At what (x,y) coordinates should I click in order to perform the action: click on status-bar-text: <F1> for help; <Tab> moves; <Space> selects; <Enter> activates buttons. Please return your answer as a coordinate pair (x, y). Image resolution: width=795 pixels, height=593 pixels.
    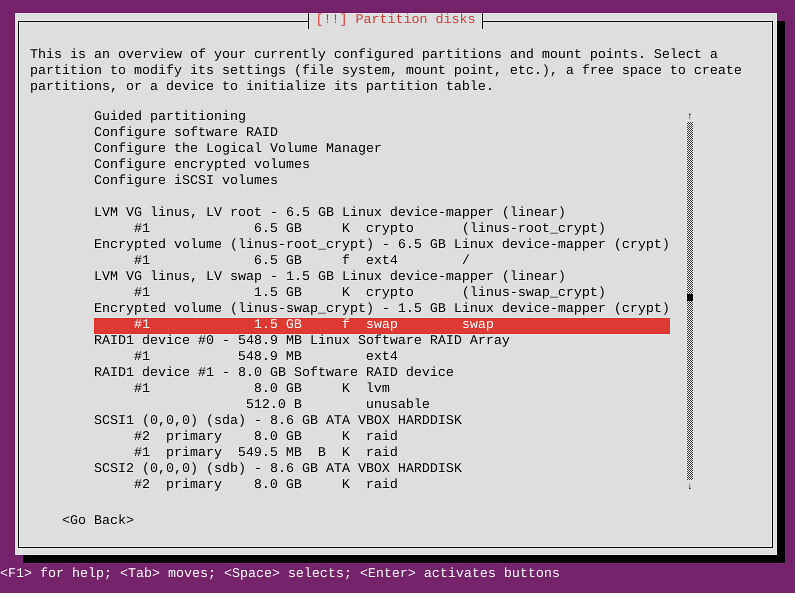
    Looking at the image, I should click on (280, 575).